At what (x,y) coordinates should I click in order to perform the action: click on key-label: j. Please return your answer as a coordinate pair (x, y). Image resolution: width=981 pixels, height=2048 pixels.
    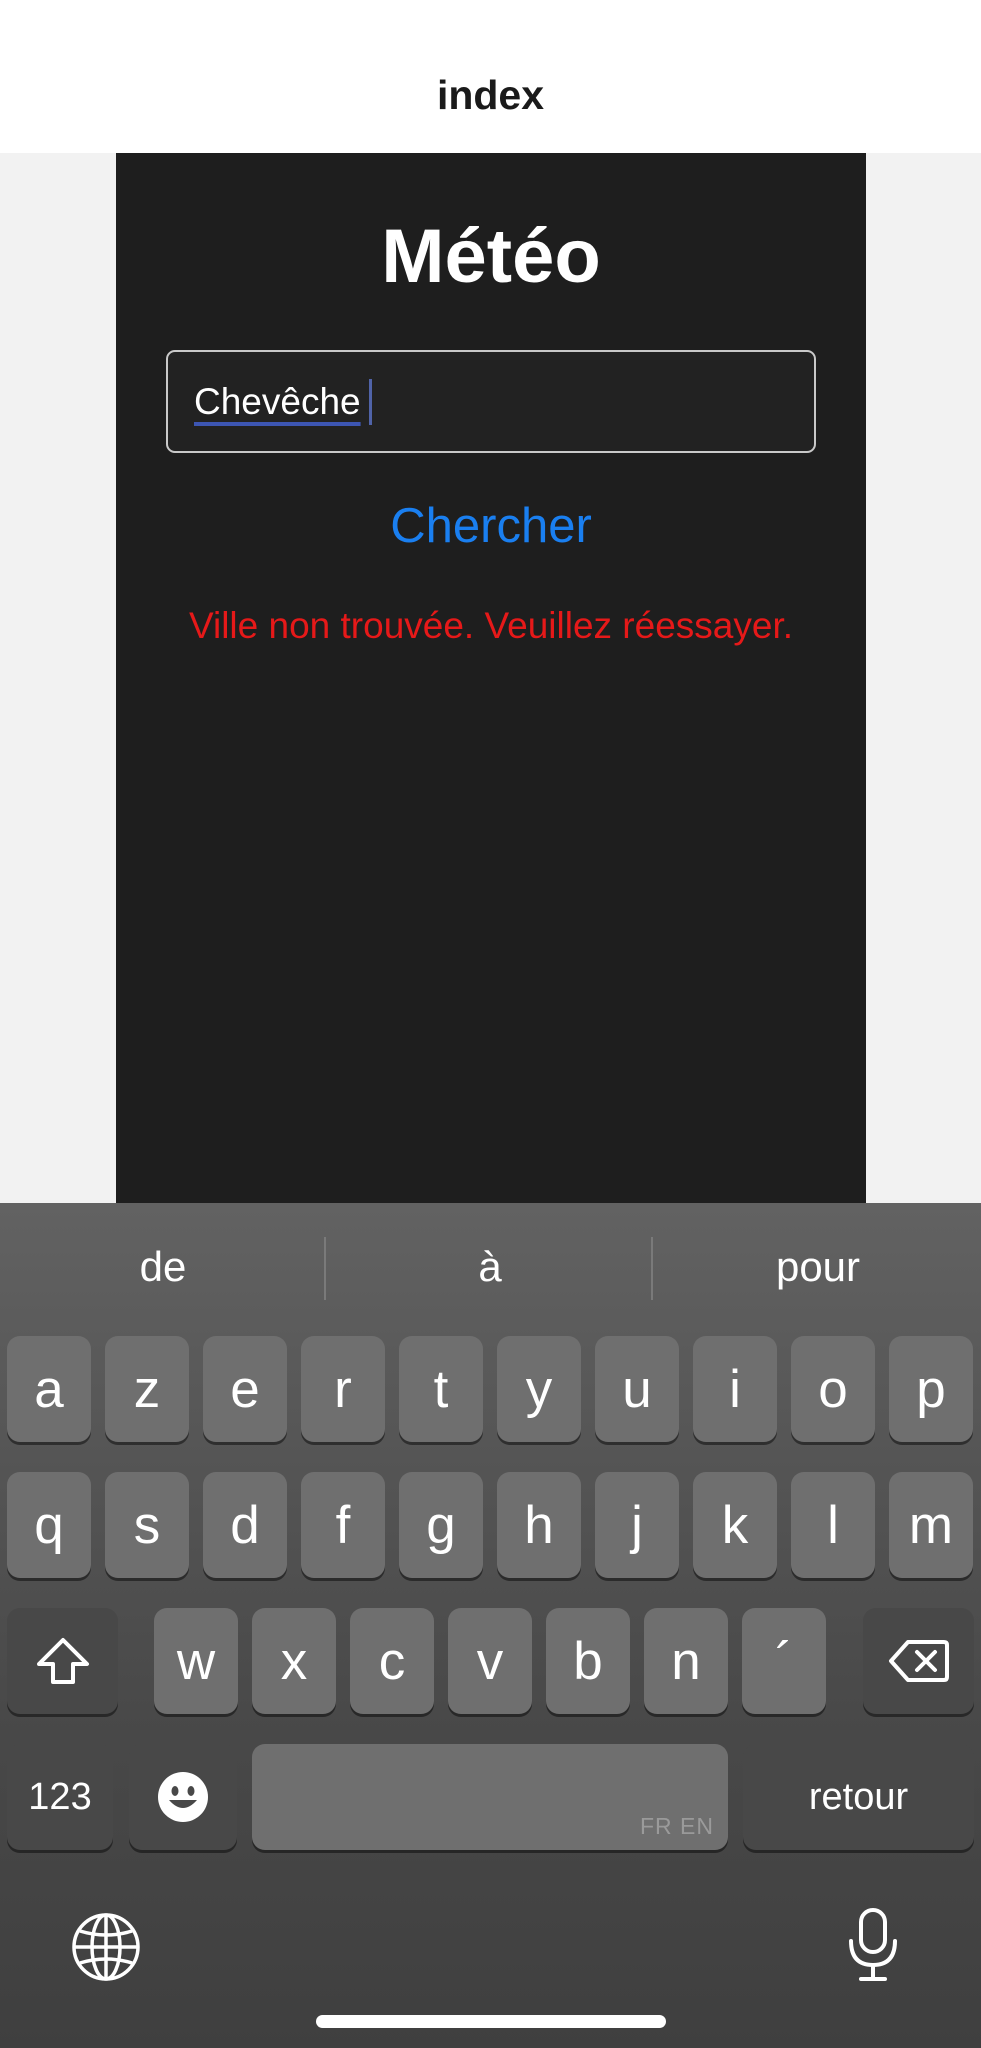
    Looking at the image, I should click on (637, 1525).